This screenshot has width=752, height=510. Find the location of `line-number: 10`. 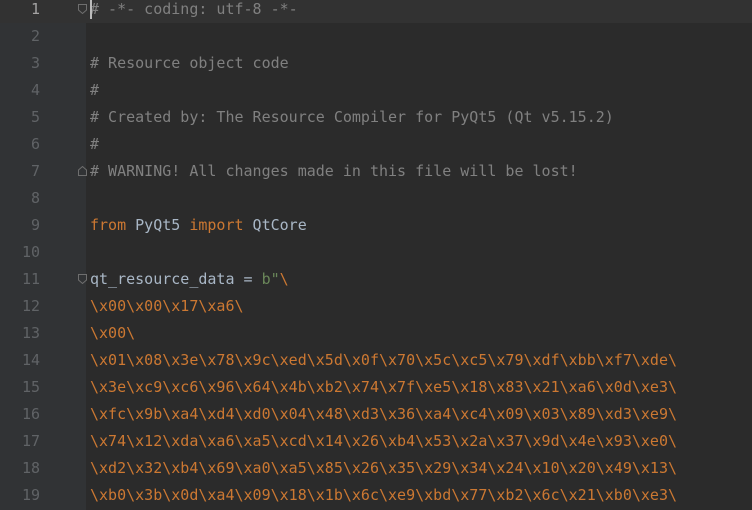

line-number: 10 is located at coordinates (30, 252).